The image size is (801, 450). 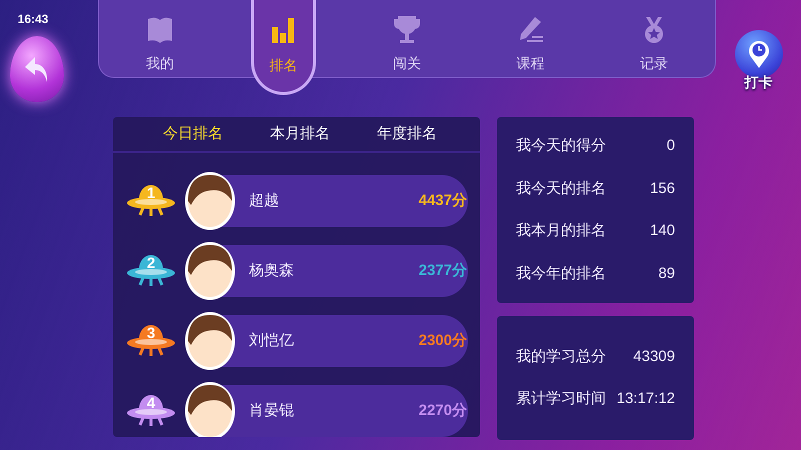 What do you see at coordinates (758, 54) in the screenshot?
I see `location-clock-icon` at bounding box center [758, 54].